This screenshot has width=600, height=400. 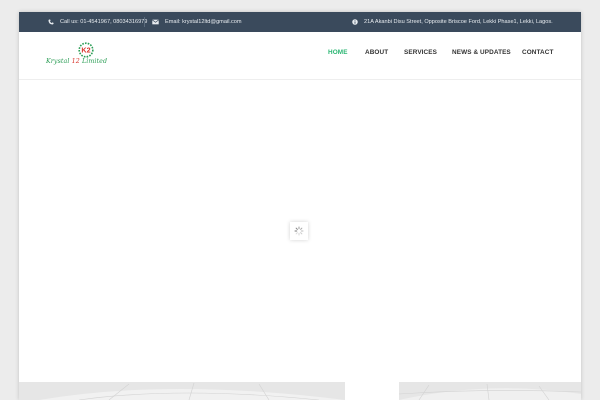 I want to click on nav-item-about: ABOUT, so click(x=376, y=52).